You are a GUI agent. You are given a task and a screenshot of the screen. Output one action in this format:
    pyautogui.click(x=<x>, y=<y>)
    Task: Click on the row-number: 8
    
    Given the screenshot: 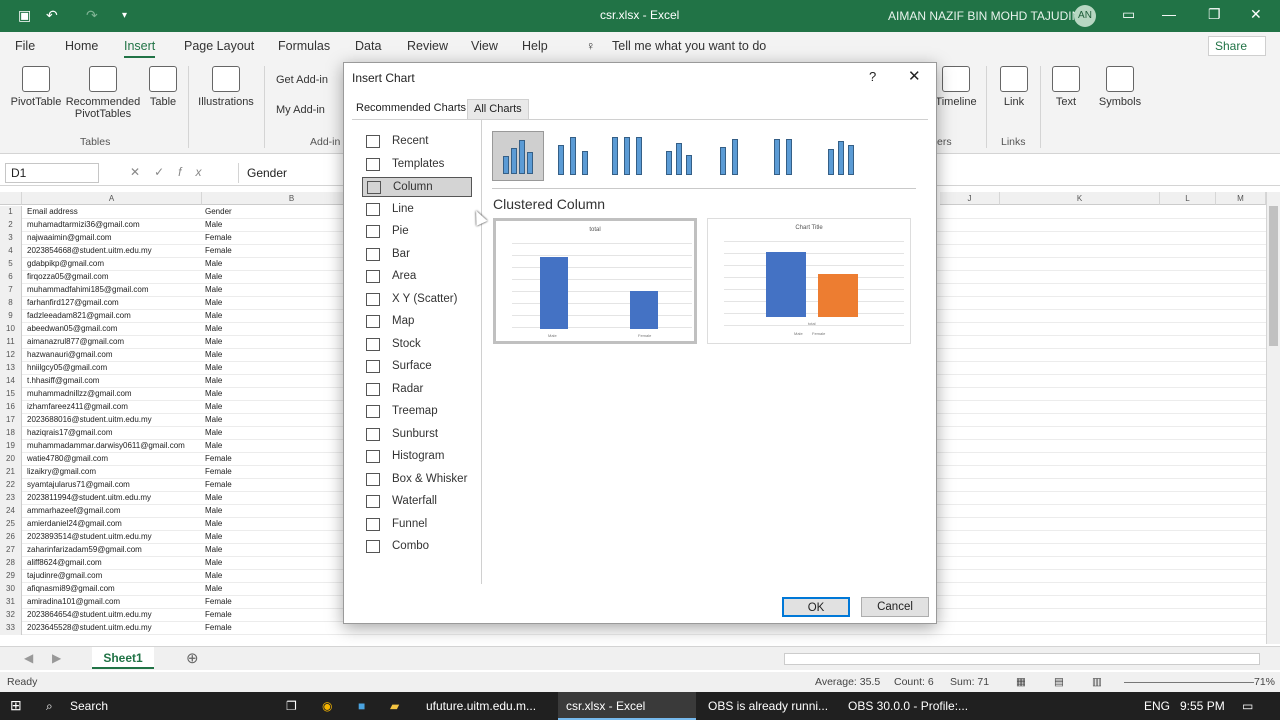 What is the action you would take?
    pyautogui.click(x=11, y=303)
    